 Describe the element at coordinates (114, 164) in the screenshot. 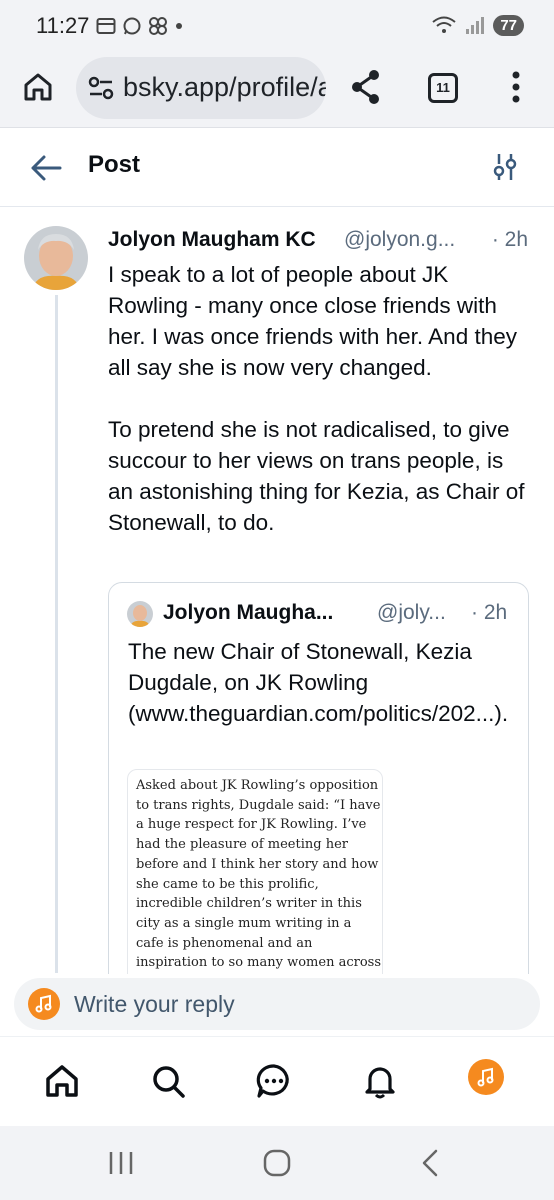

I see `page-title: Post` at that location.